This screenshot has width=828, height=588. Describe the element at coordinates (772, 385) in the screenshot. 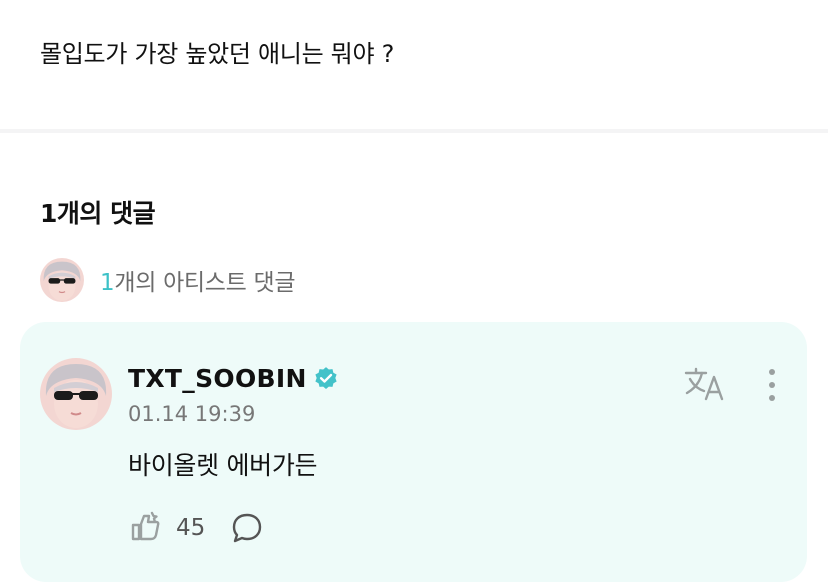

I see `more-vertical-icon` at that location.